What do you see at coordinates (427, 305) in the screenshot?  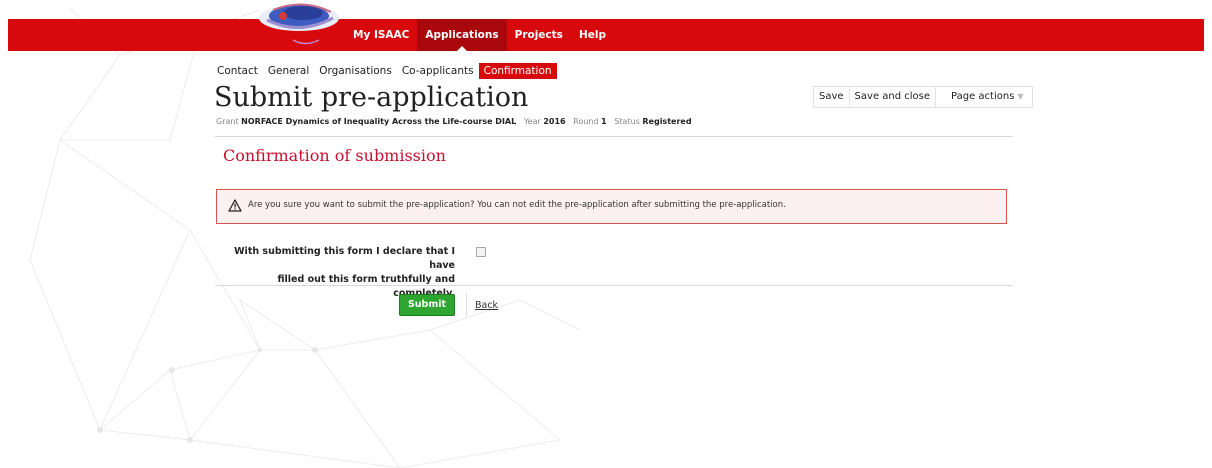 I see `submit-button: Submit` at bounding box center [427, 305].